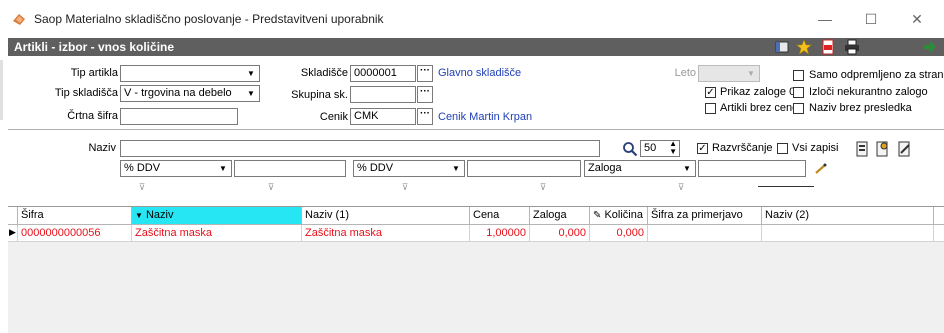 The height and width of the screenshot is (333, 944). What do you see at coordinates (815, 148) in the screenshot?
I see `vsi-zapisi-label: Vsi zapisi` at bounding box center [815, 148].